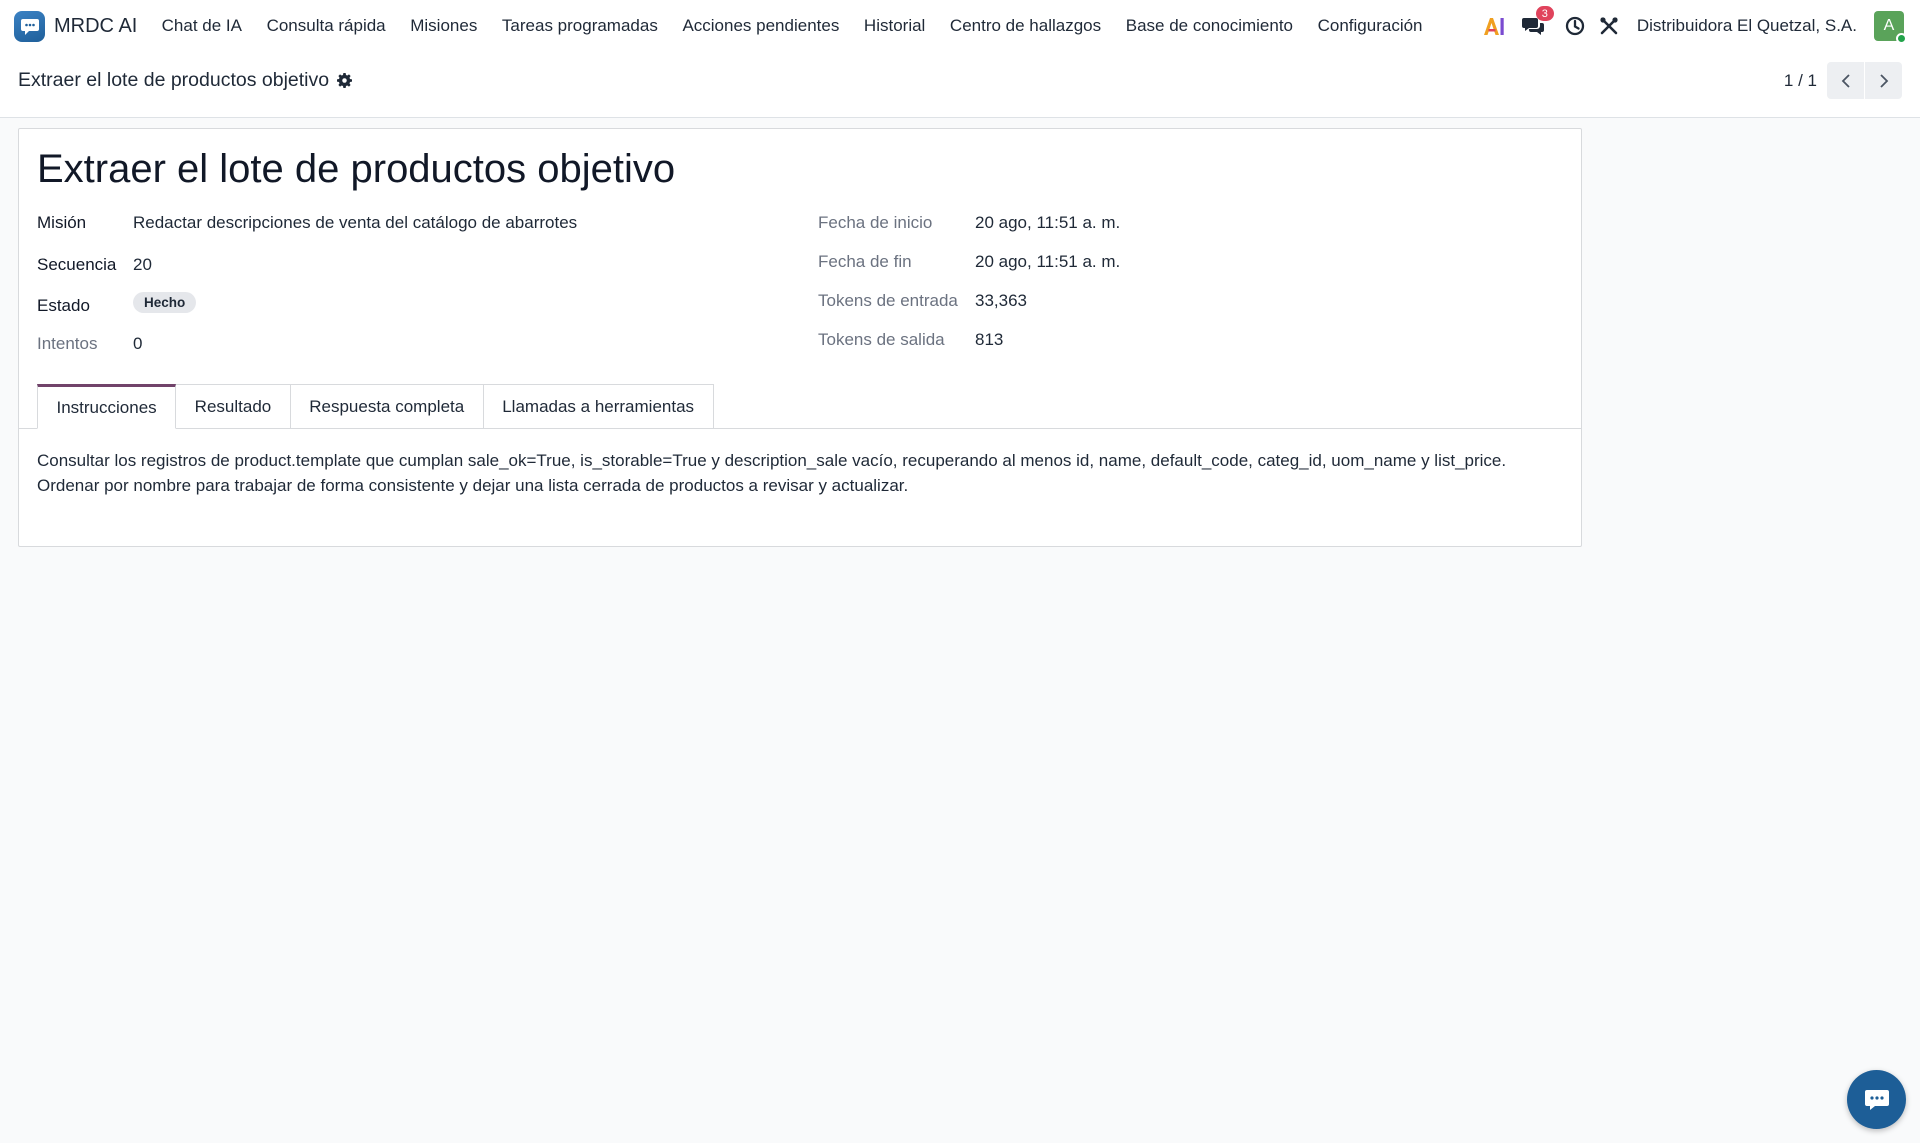 This screenshot has width=1920, height=1143. I want to click on field-tokens-salida: Tokens de salida 813, so click(1068, 340).